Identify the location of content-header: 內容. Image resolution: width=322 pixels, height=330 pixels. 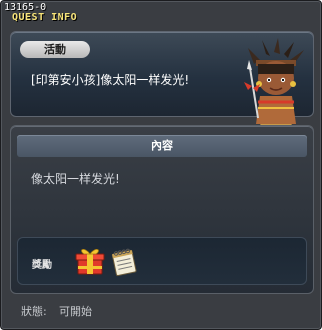
(162, 146).